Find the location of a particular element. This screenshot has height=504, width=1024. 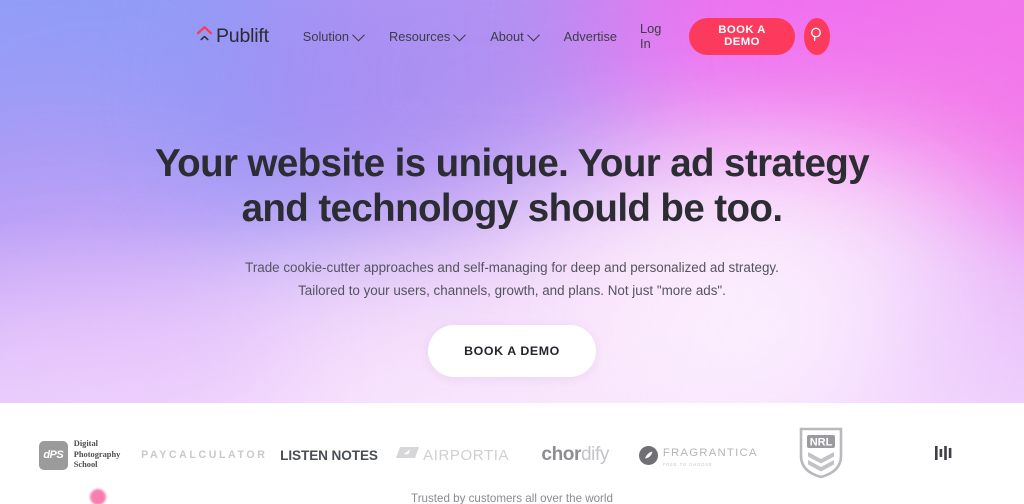

hero-headline-line-1: Your website is unique. Your ad strategy is located at coordinates (512, 163).